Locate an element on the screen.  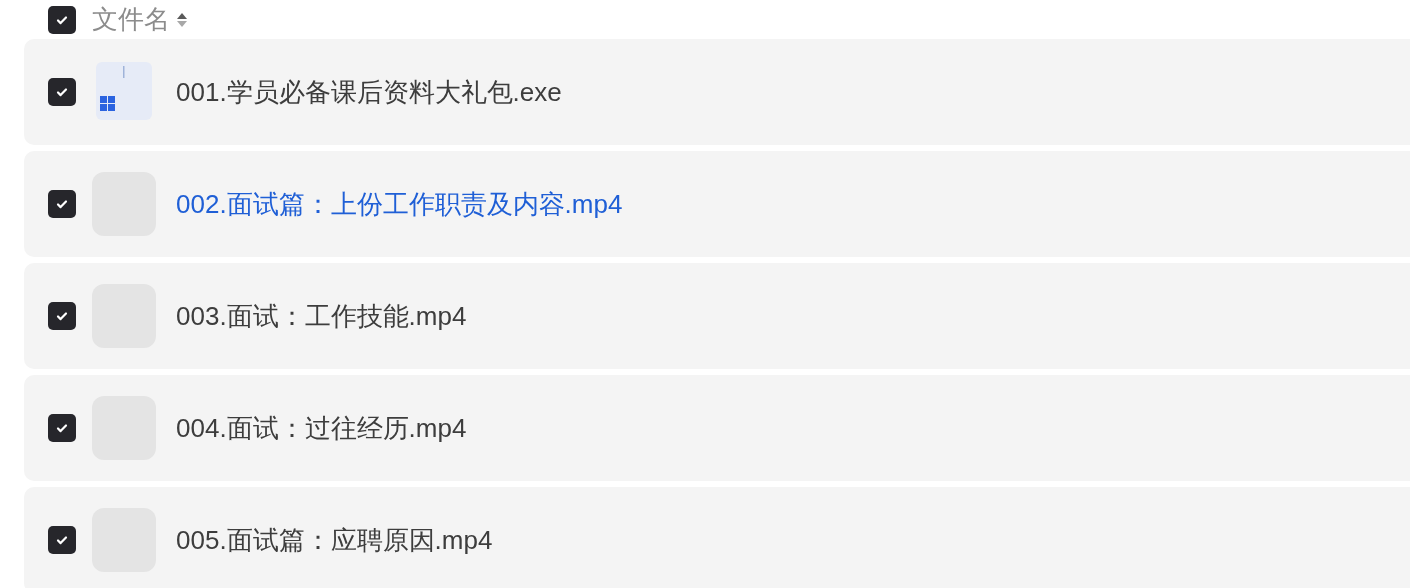
file-name: 003.面试：工作技能.mp4 is located at coordinates (321, 316).